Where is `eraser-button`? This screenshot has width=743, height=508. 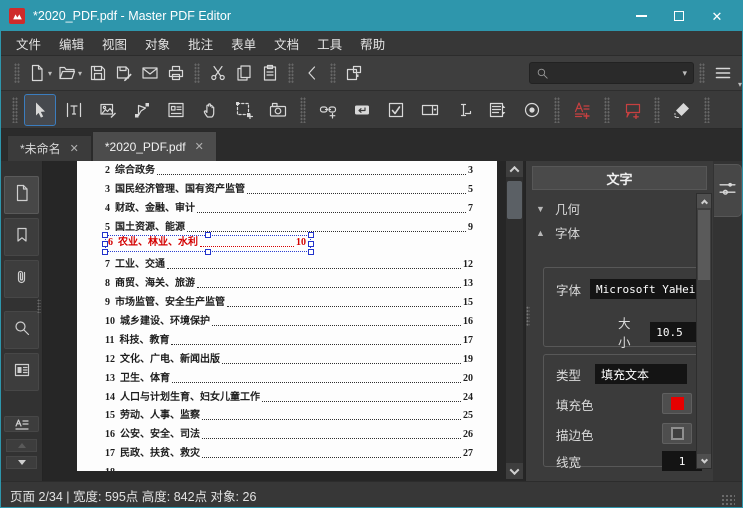 eraser-button is located at coordinates (682, 110).